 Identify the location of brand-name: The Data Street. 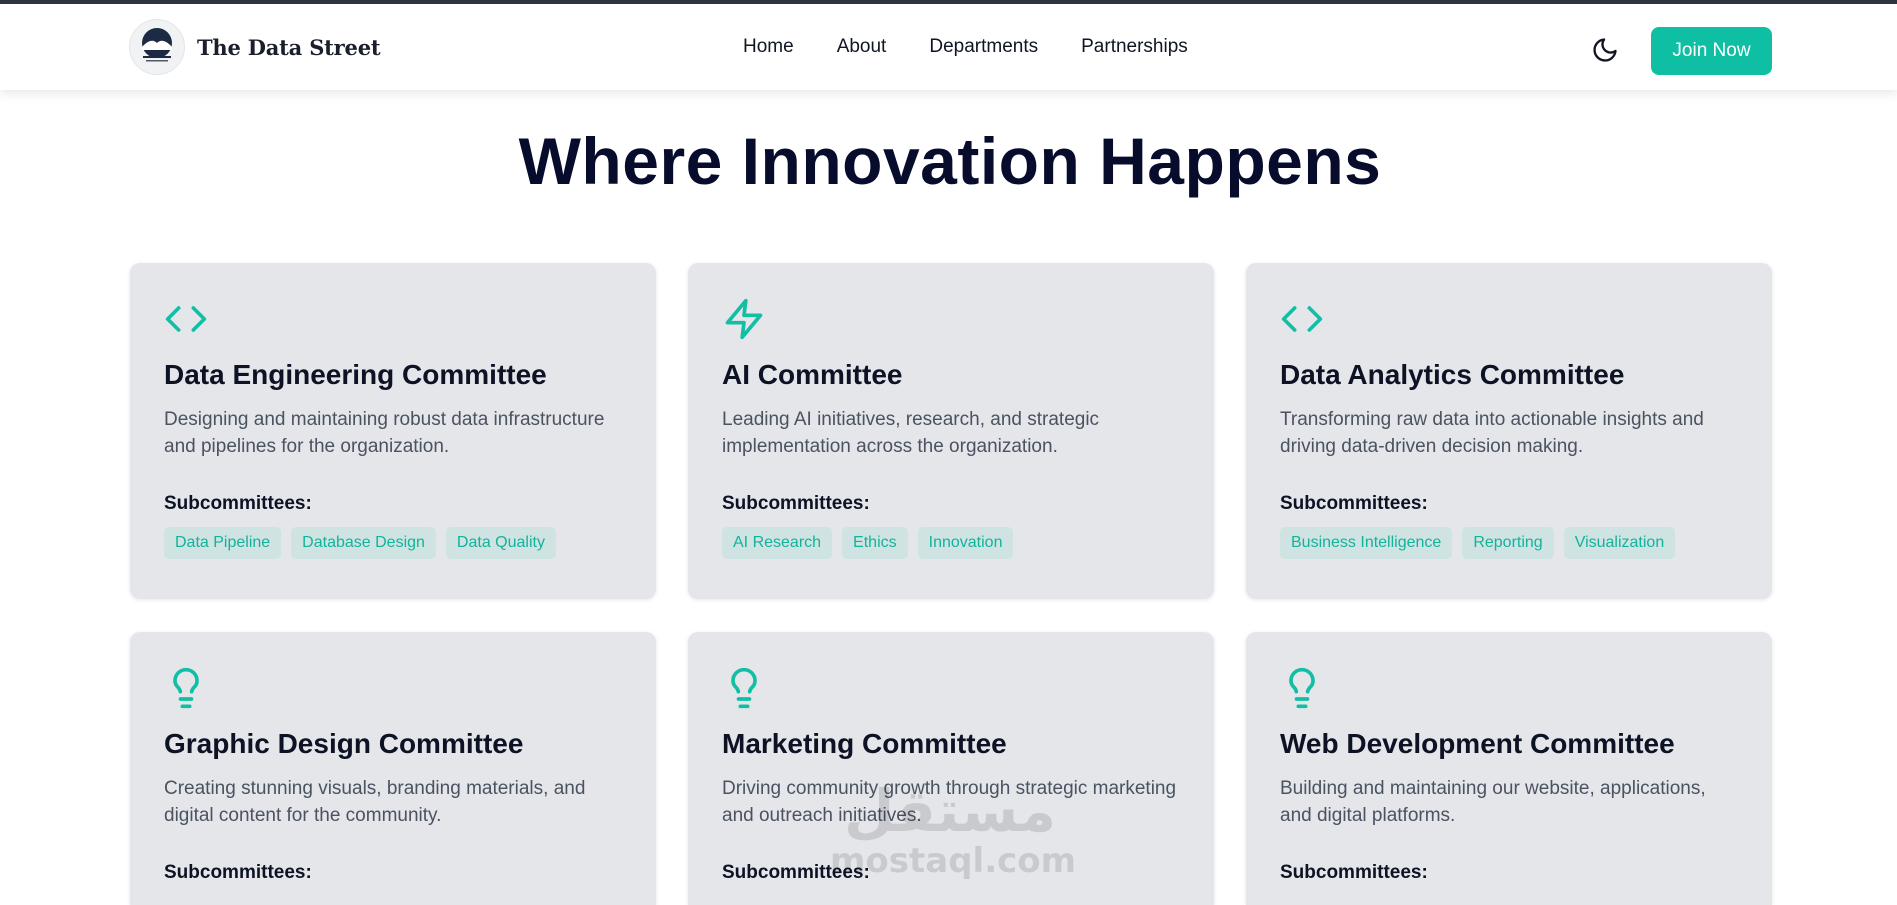
(289, 47).